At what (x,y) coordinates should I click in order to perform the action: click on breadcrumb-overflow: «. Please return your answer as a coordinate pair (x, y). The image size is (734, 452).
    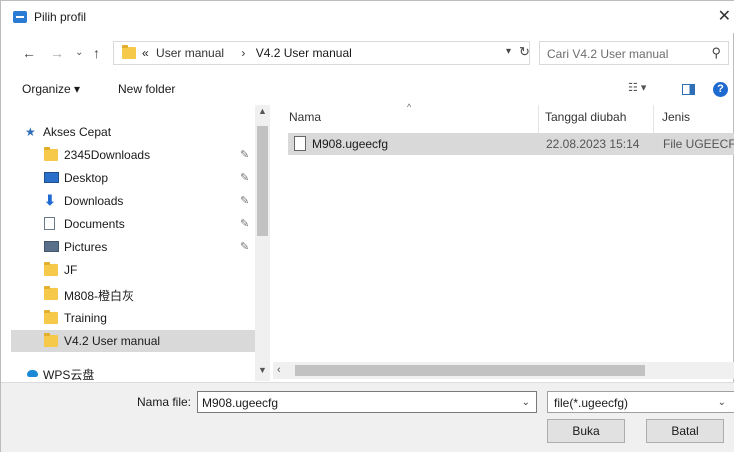
    Looking at the image, I should click on (145, 53).